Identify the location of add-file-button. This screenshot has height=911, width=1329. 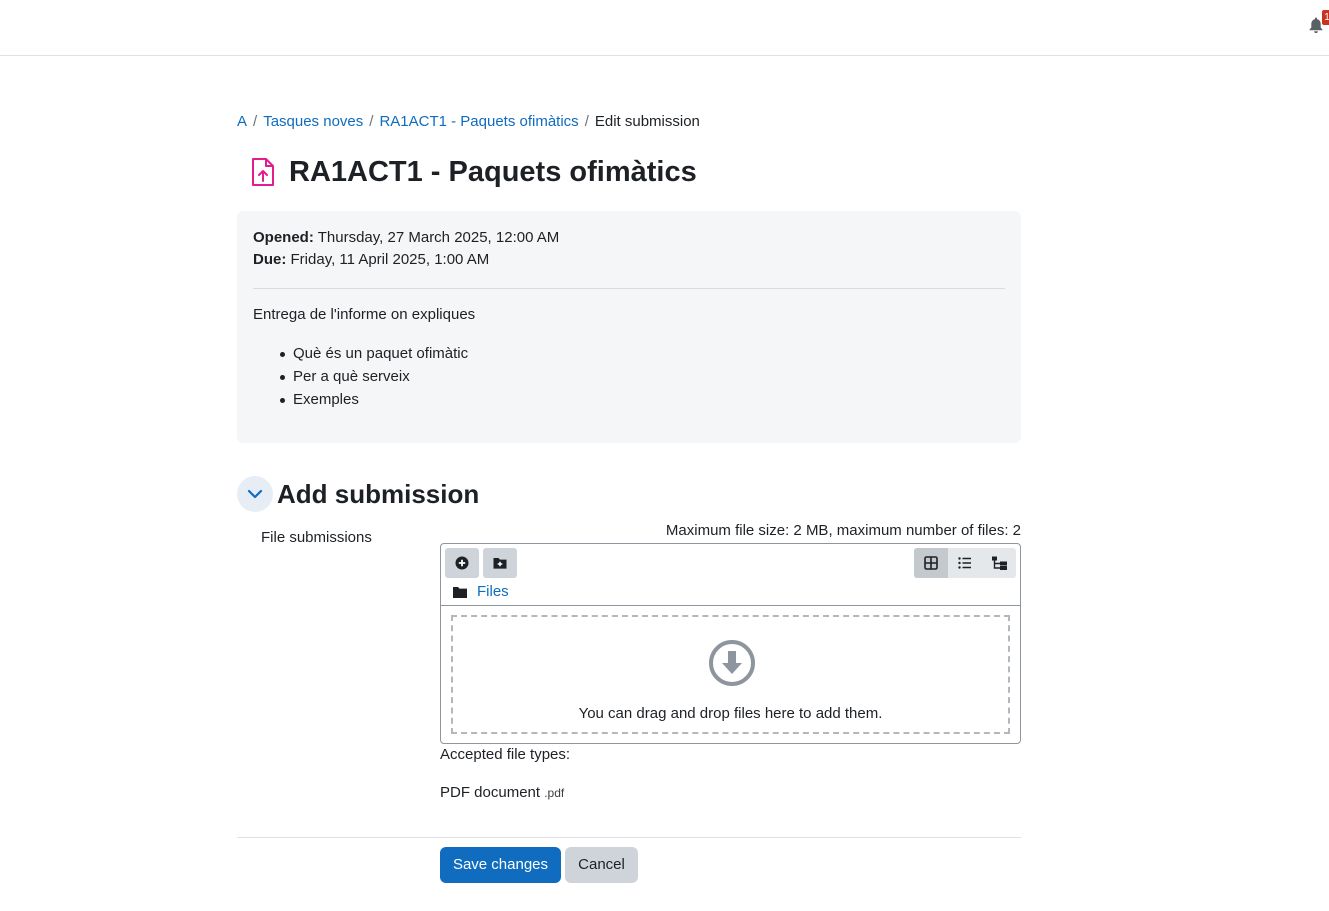
(462, 563).